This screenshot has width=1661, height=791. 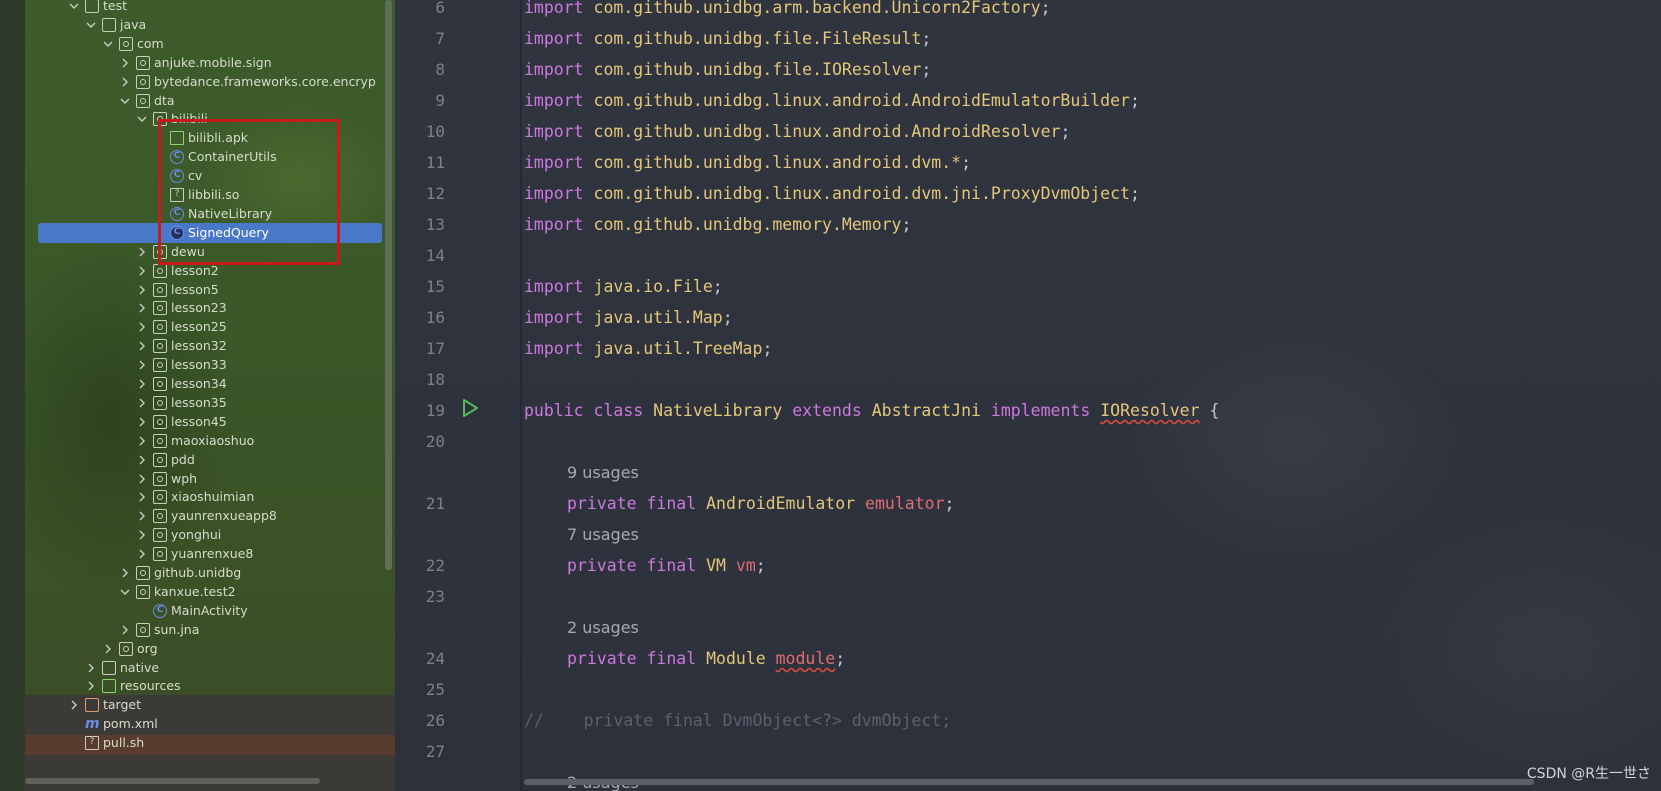 I want to click on tree-item: lesson32, so click(x=205, y=346).